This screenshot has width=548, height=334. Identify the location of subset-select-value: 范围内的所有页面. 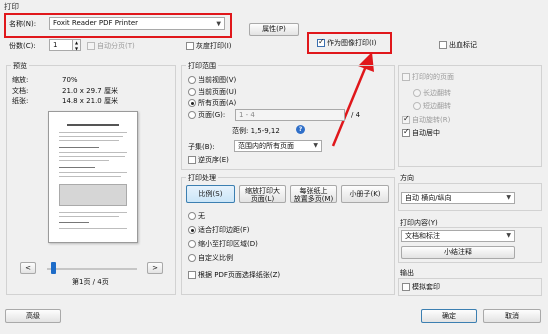
(266, 146).